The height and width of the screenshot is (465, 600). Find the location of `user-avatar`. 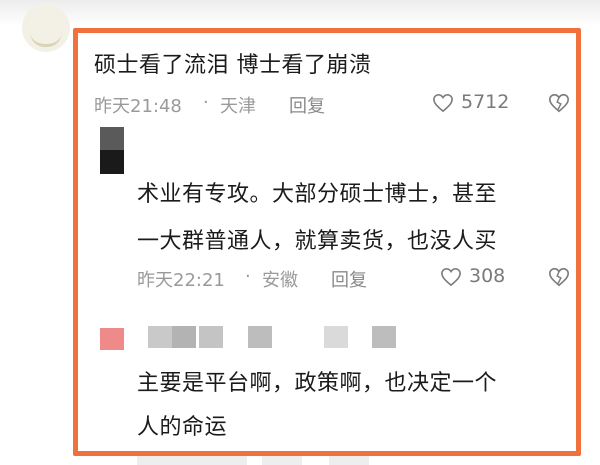

user-avatar is located at coordinates (46, 28).